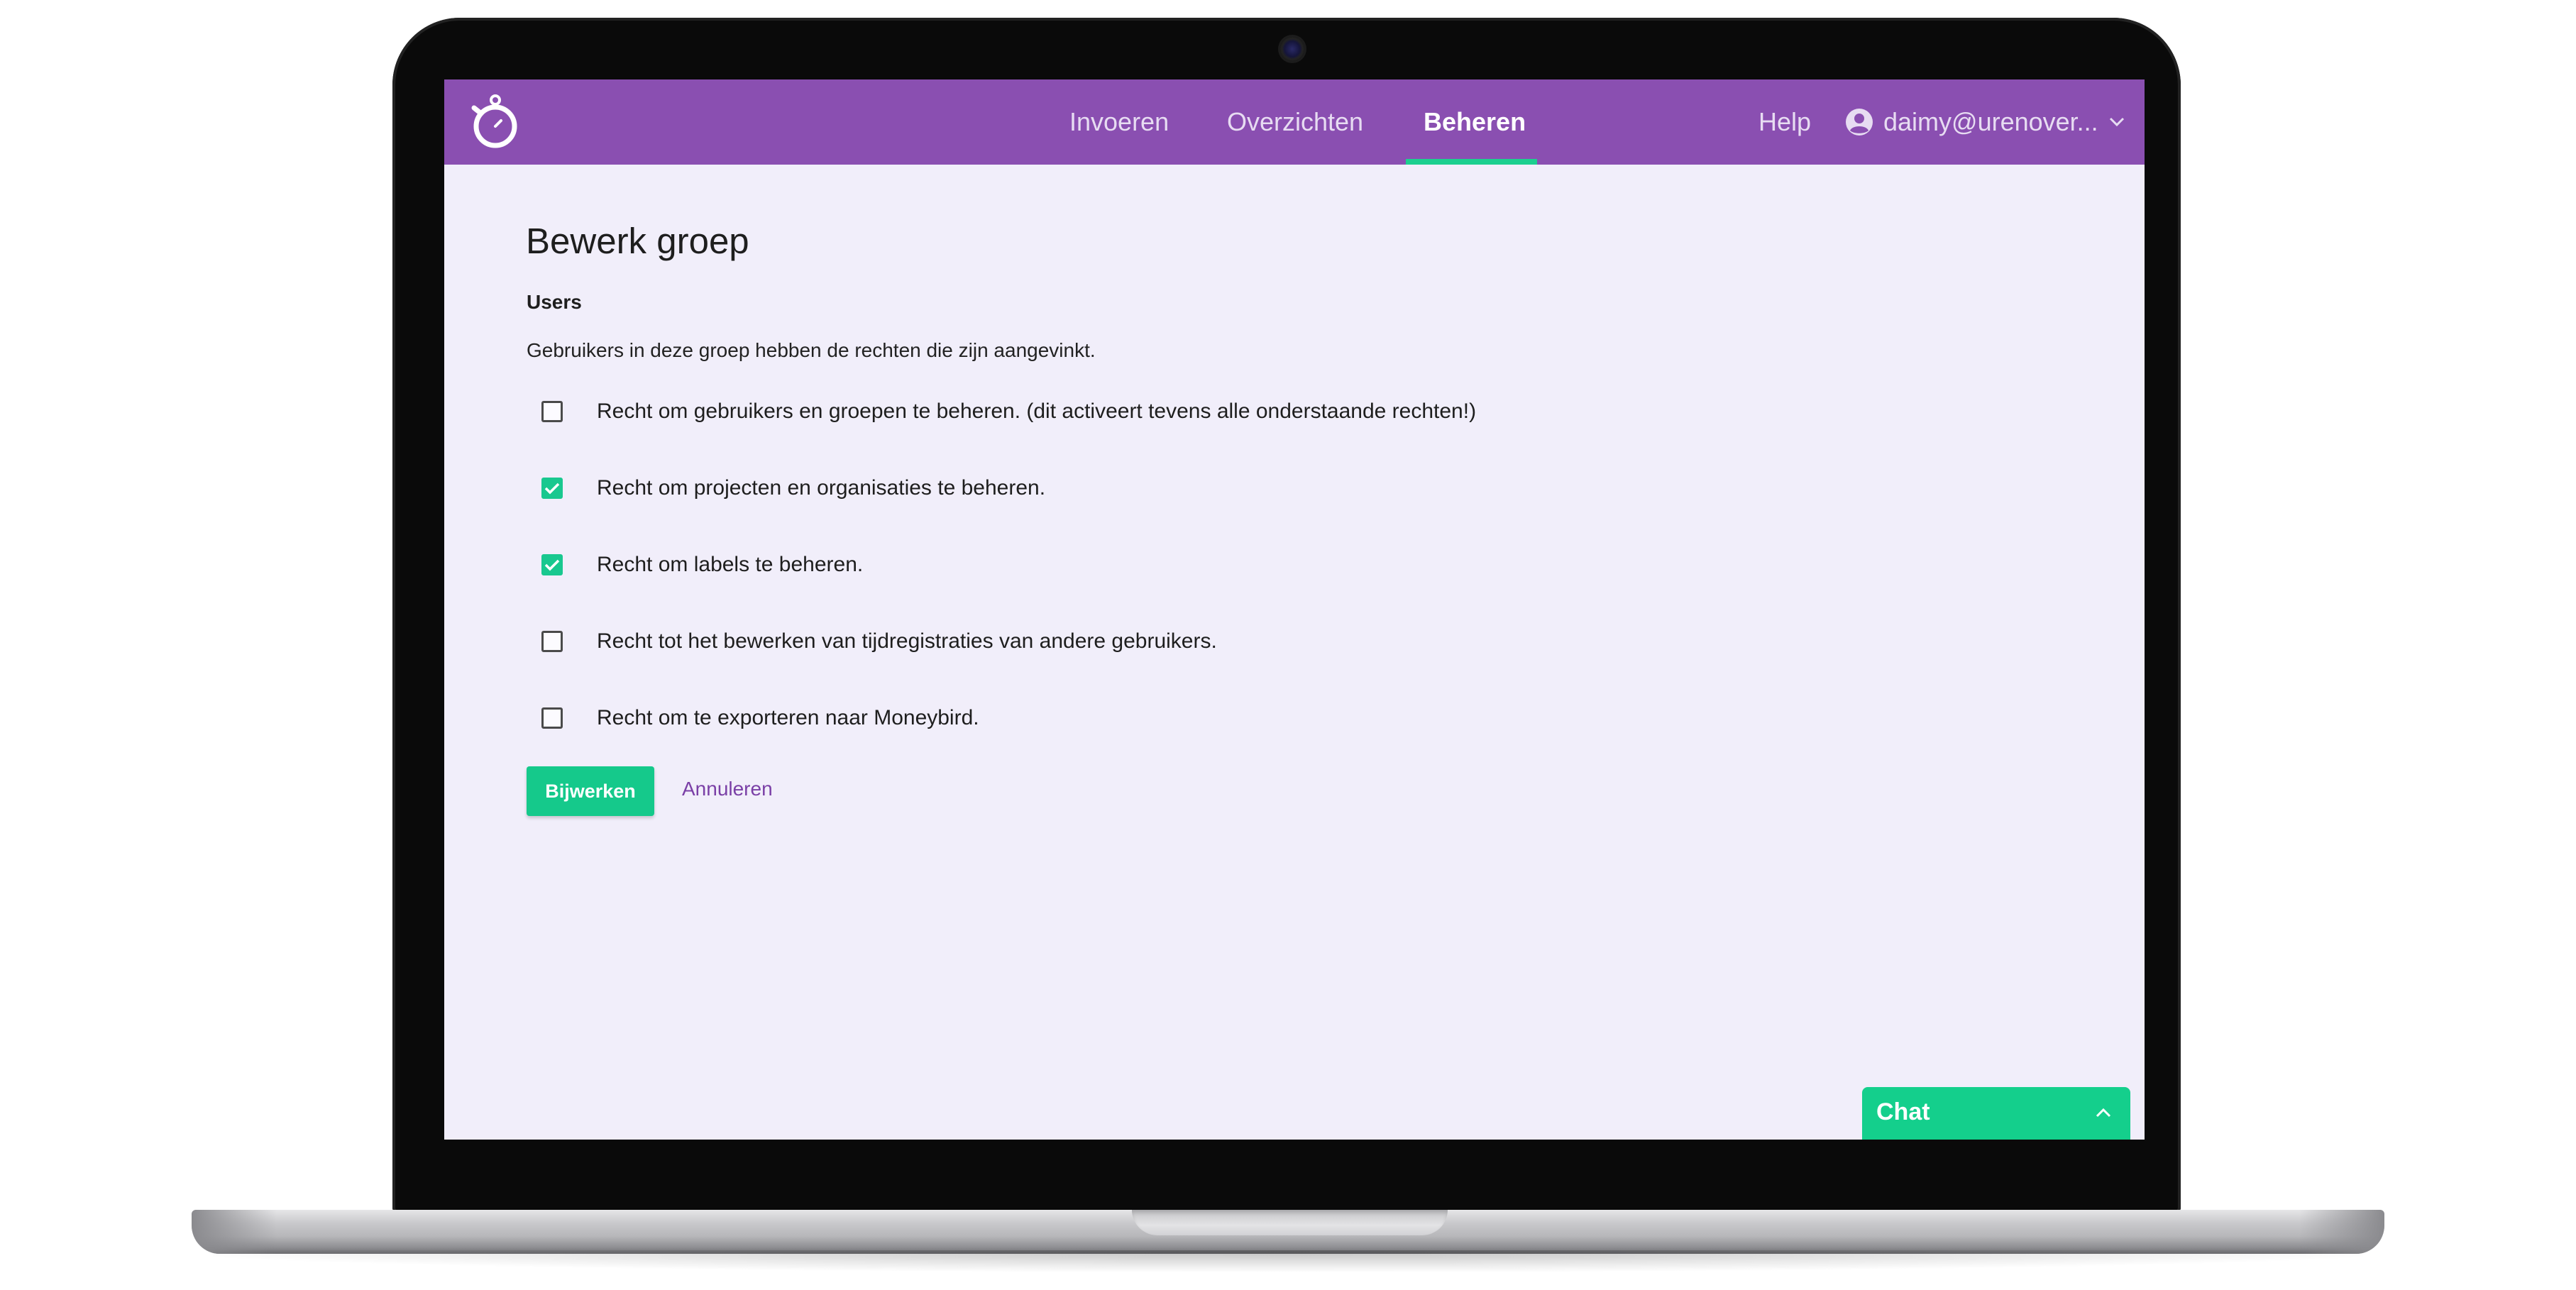  Describe the element at coordinates (2341, 1232) in the screenshot. I see `laptop-base-edge-right` at that location.